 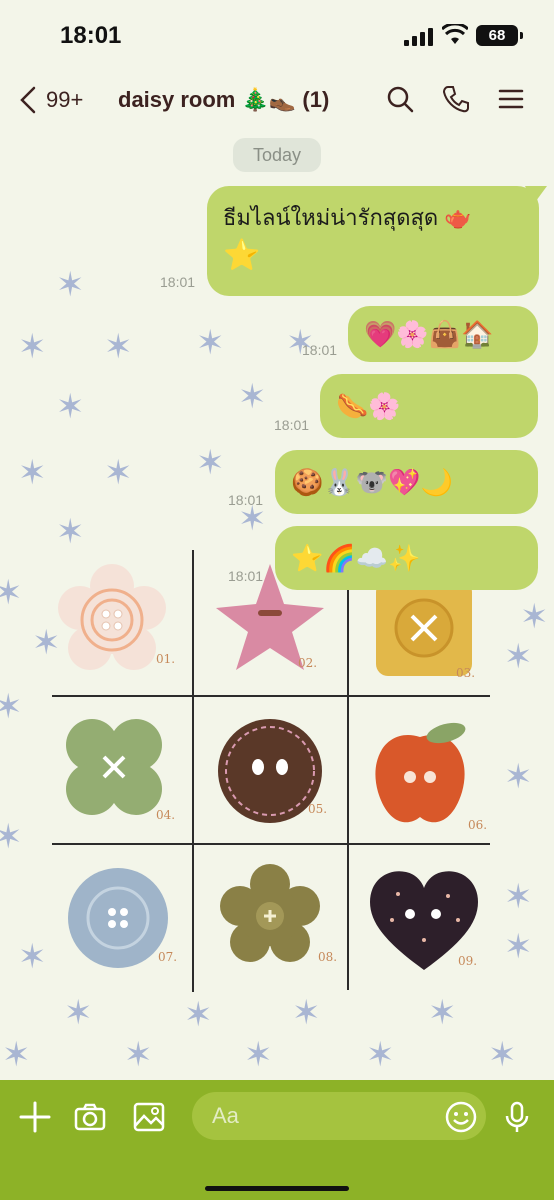 What do you see at coordinates (118, 918) in the screenshot?
I see `blue-button-icon` at bounding box center [118, 918].